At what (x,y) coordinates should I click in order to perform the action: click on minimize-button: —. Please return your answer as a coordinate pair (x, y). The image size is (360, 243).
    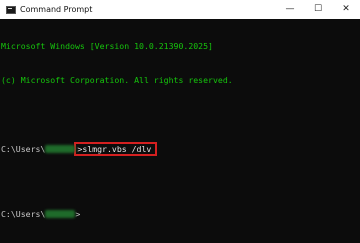
    Looking at the image, I should click on (290, 9).